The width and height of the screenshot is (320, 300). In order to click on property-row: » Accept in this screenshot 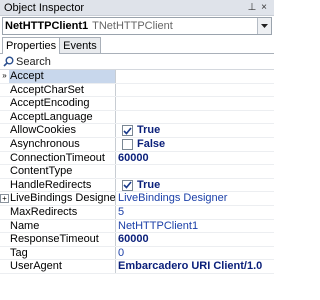, I will do `click(137, 77)`.